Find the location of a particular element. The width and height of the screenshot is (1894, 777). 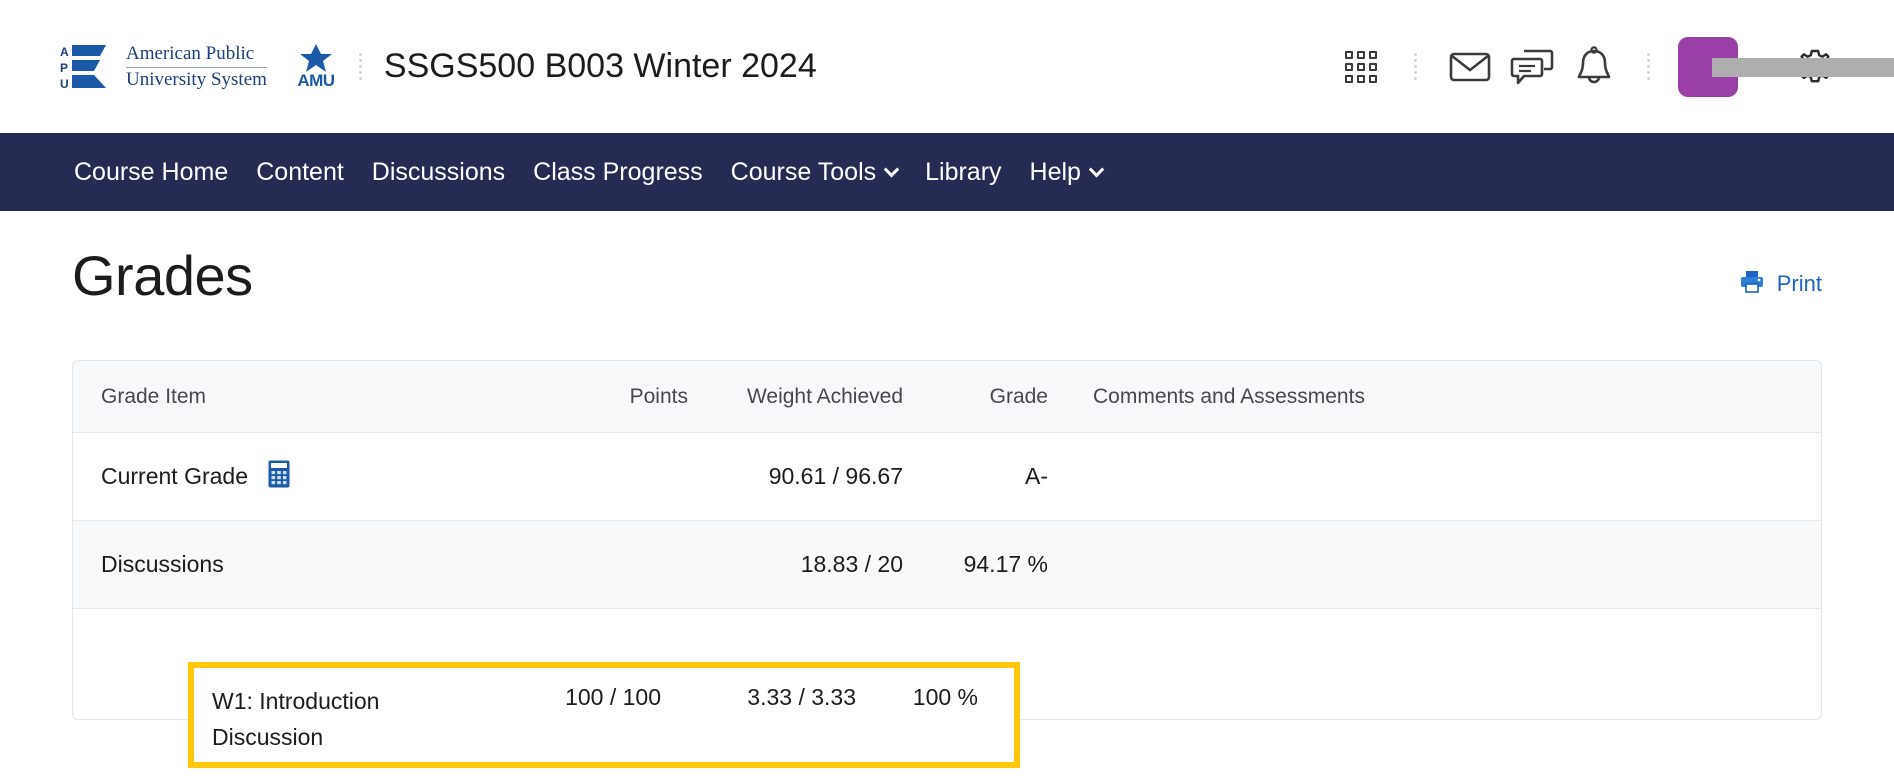

username-redaction is located at coordinates (1803, 67).